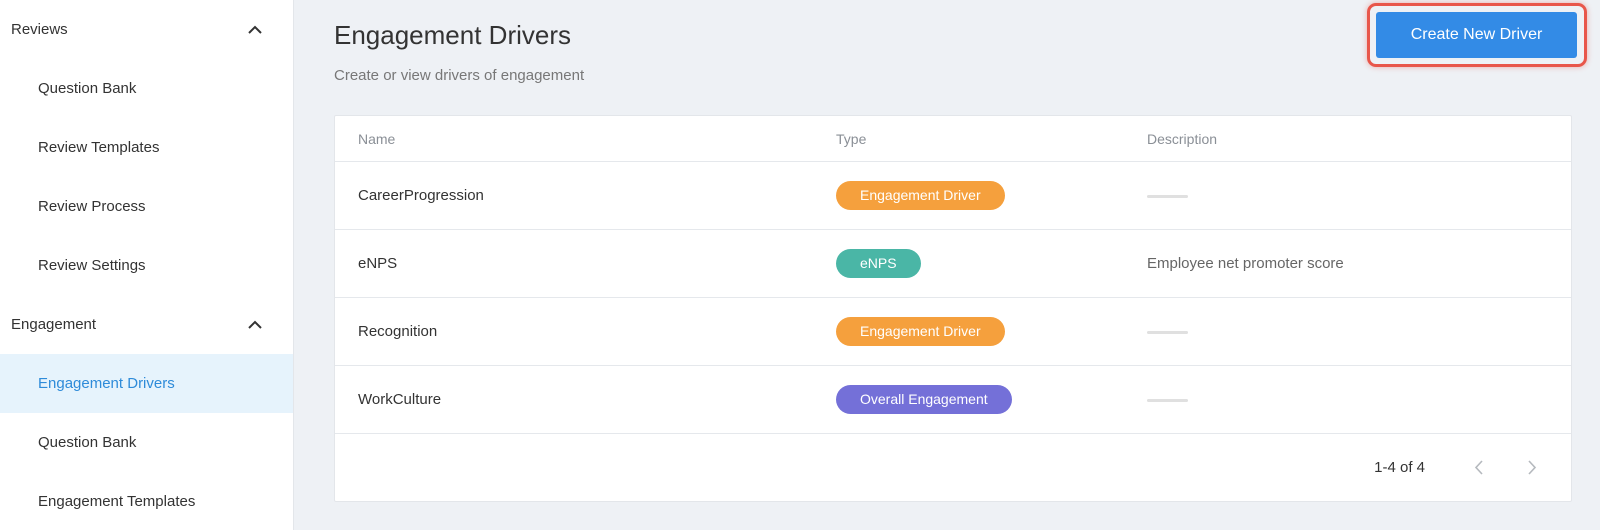  I want to click on sidebar-item-label: Review Templates, so click(99, 147).